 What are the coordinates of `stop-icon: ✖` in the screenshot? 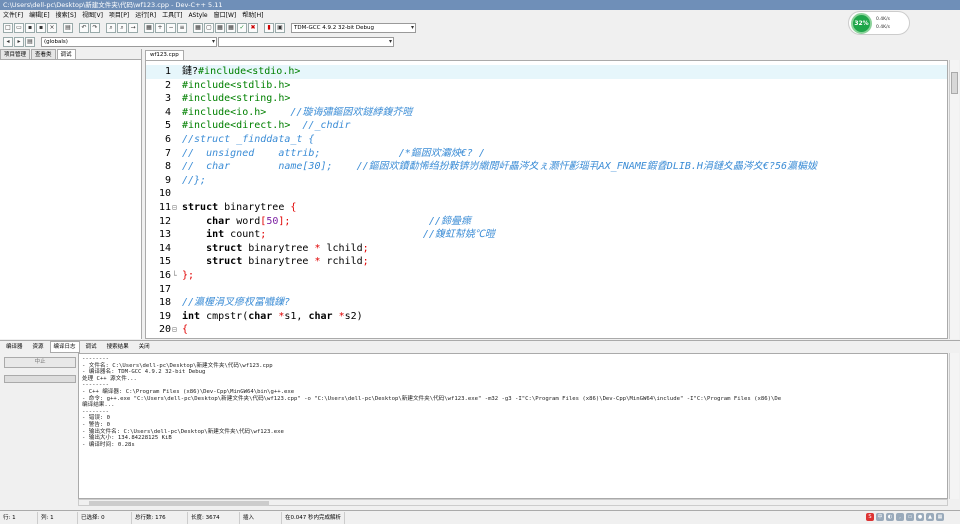 It's located at (253, 28).